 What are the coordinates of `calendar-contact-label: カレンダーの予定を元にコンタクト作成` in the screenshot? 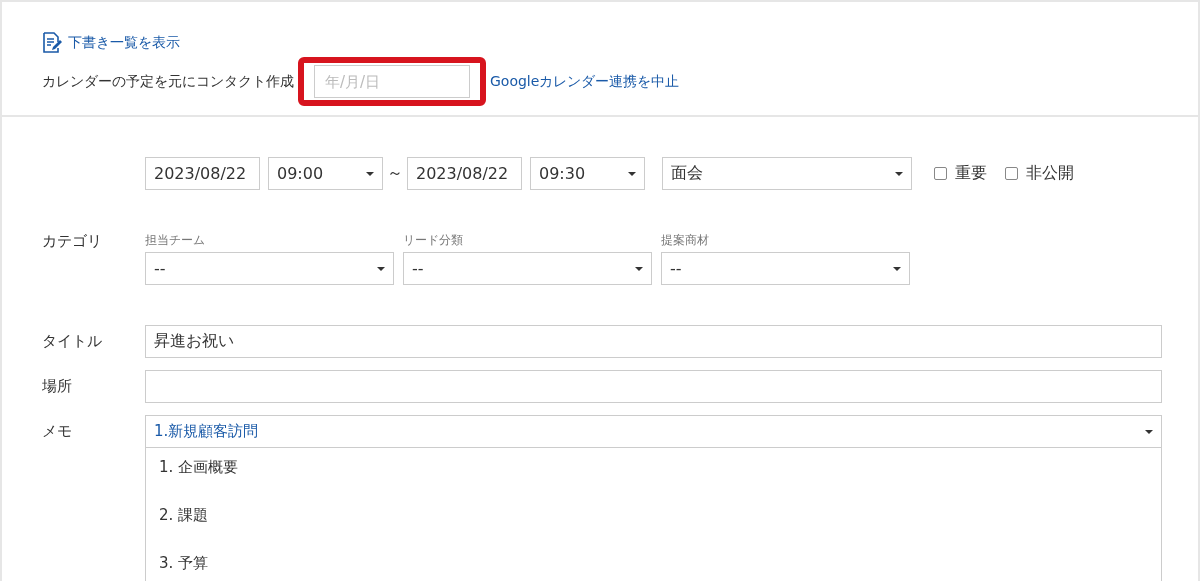 It's located at (168, 81).